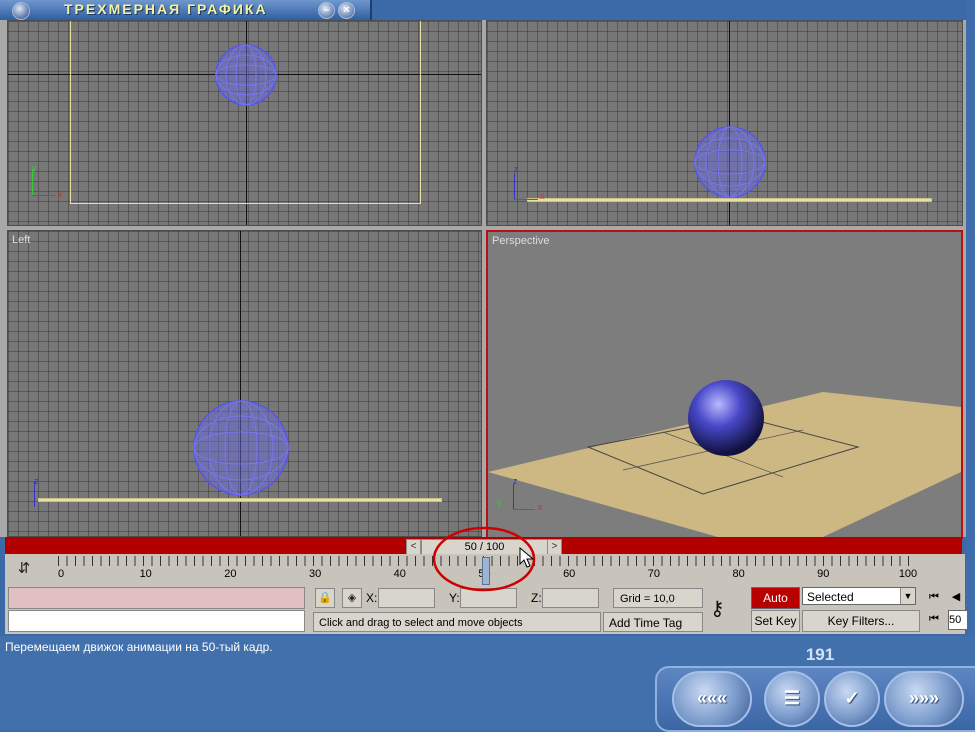  Describe the element at coordinates (820, 654) in the screenshot. I see `page-number: 191` at that location.